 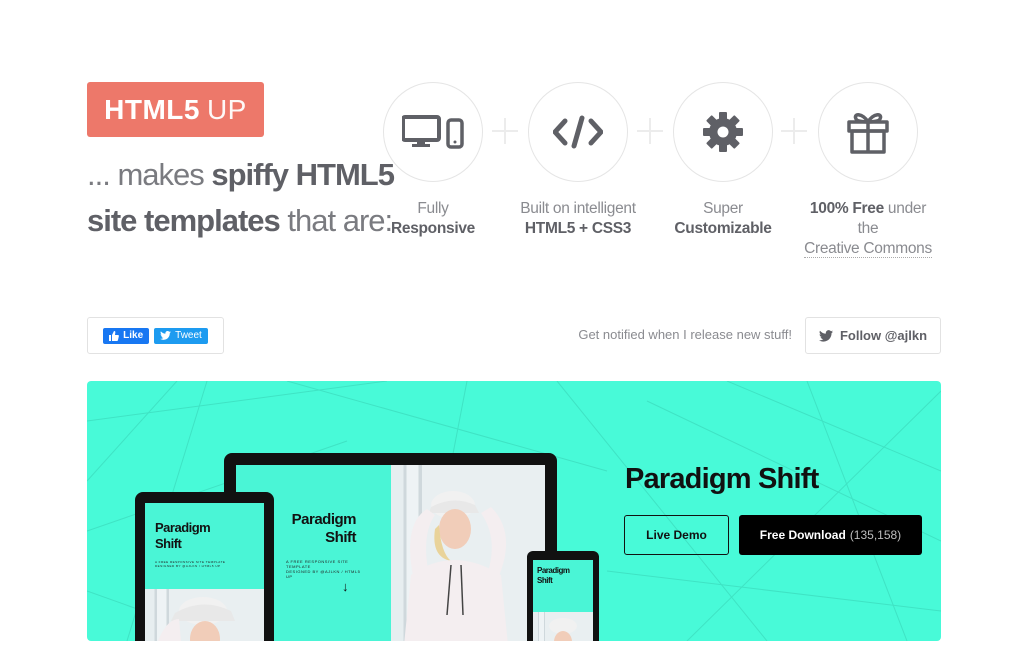 What do you see at coordinates (685, 334) in the screenshot?
I see `notify-text: Get notified when I release new stuff!` at bounding box center [685, 334].